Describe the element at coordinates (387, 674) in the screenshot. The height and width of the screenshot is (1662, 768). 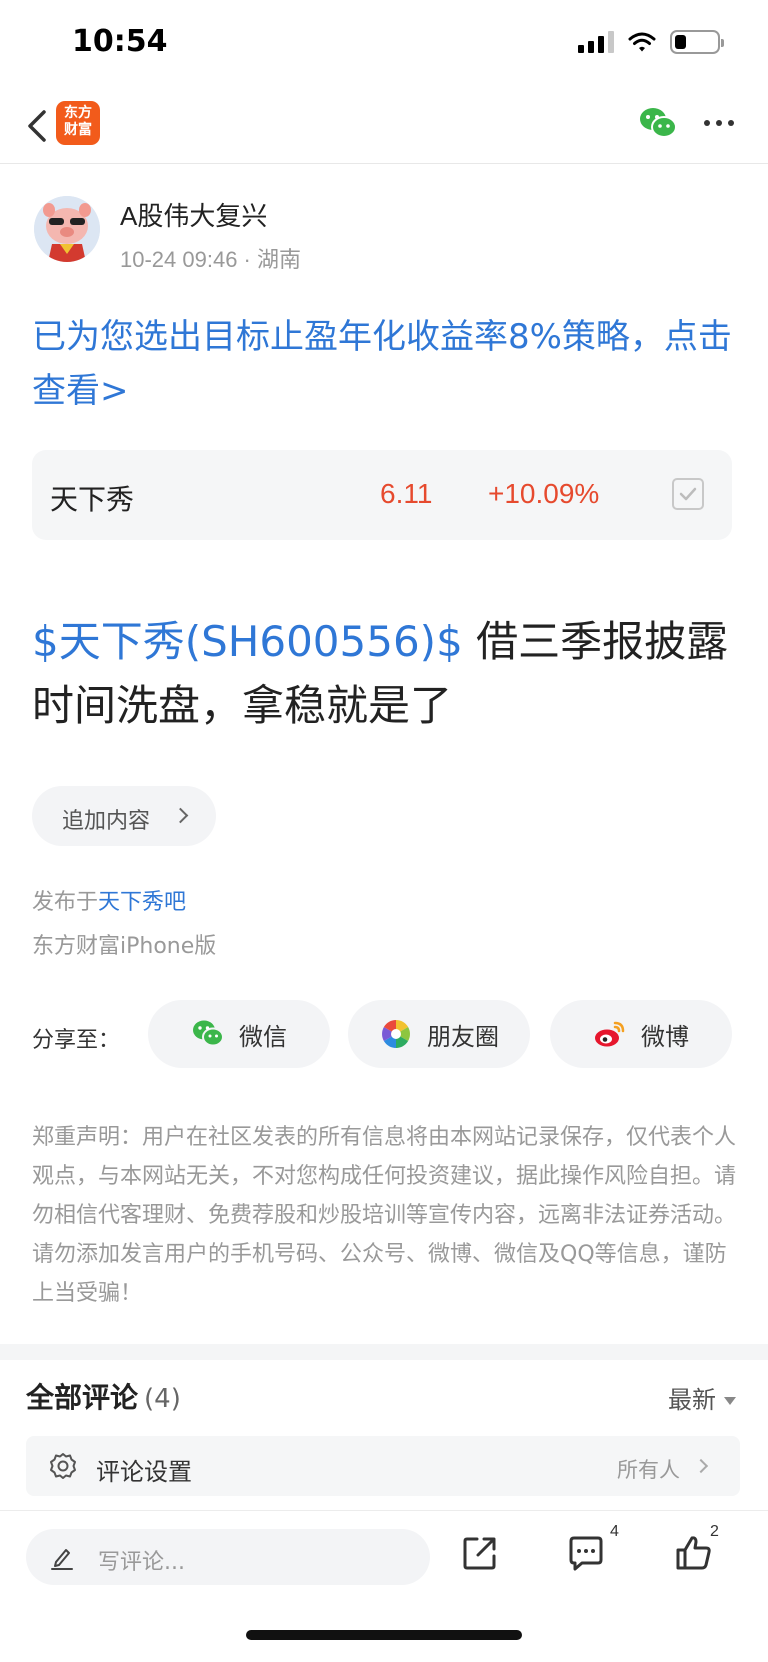
I see `post-title: $天下秀(SH600556)$ 借三季报披露时间洗盘，拿稳就是了` at that location.